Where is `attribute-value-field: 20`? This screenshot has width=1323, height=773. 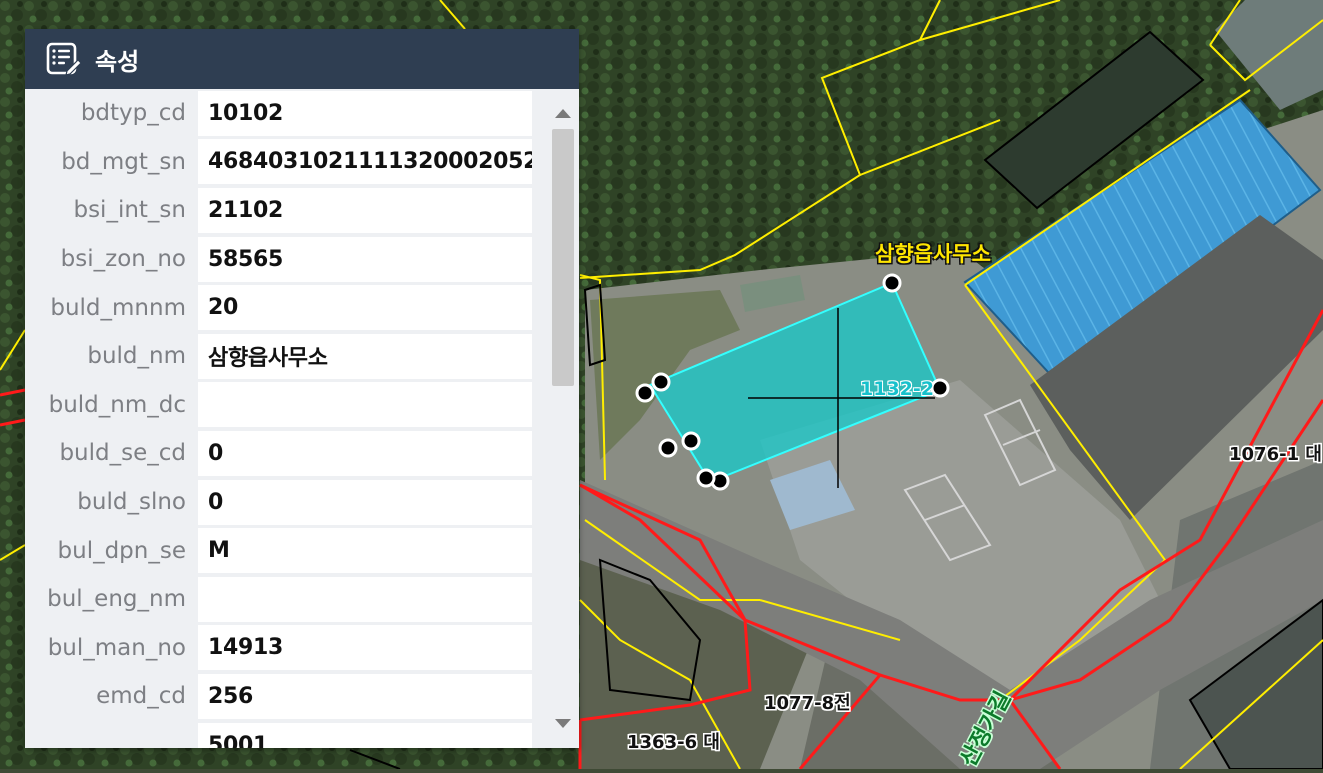
attribute-value-field: 20 is located at coordinates (365, 308).